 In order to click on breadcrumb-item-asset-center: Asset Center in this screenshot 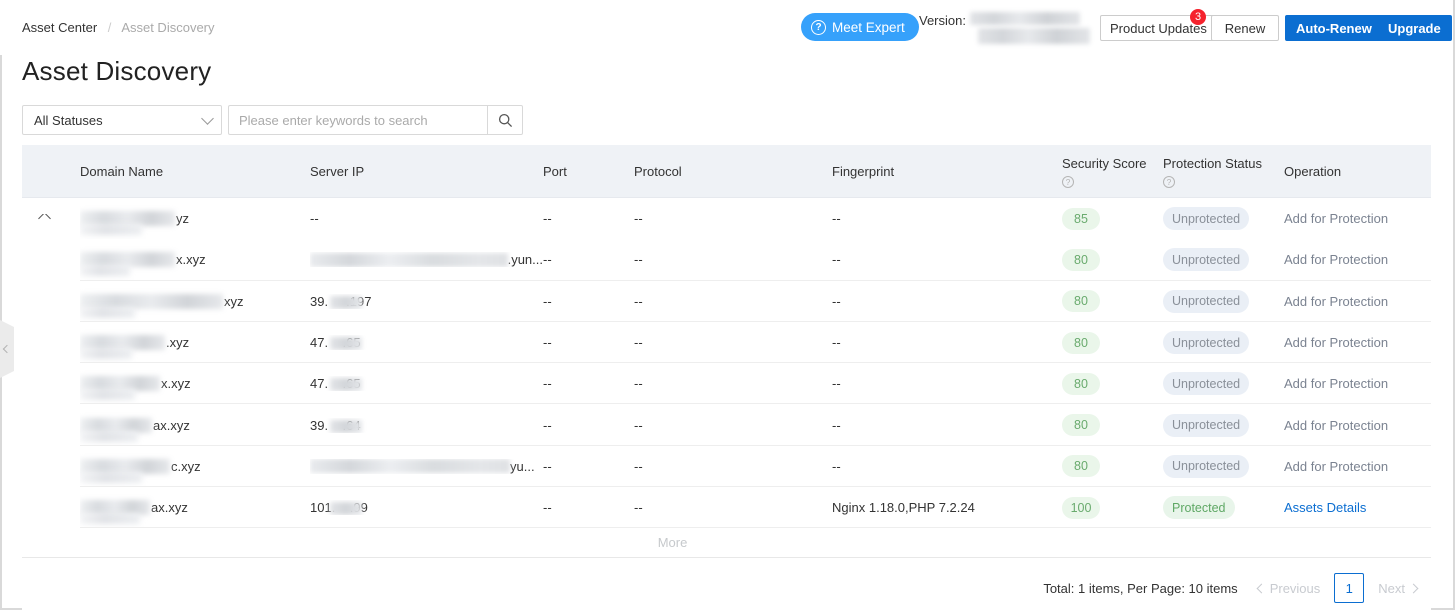, I will do `click(59, 27)`.